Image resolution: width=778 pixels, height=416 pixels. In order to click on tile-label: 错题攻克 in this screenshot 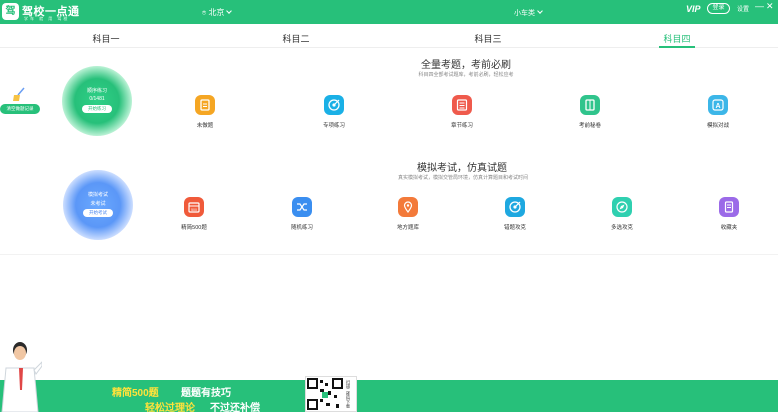, I will do `click(514, 228)`.